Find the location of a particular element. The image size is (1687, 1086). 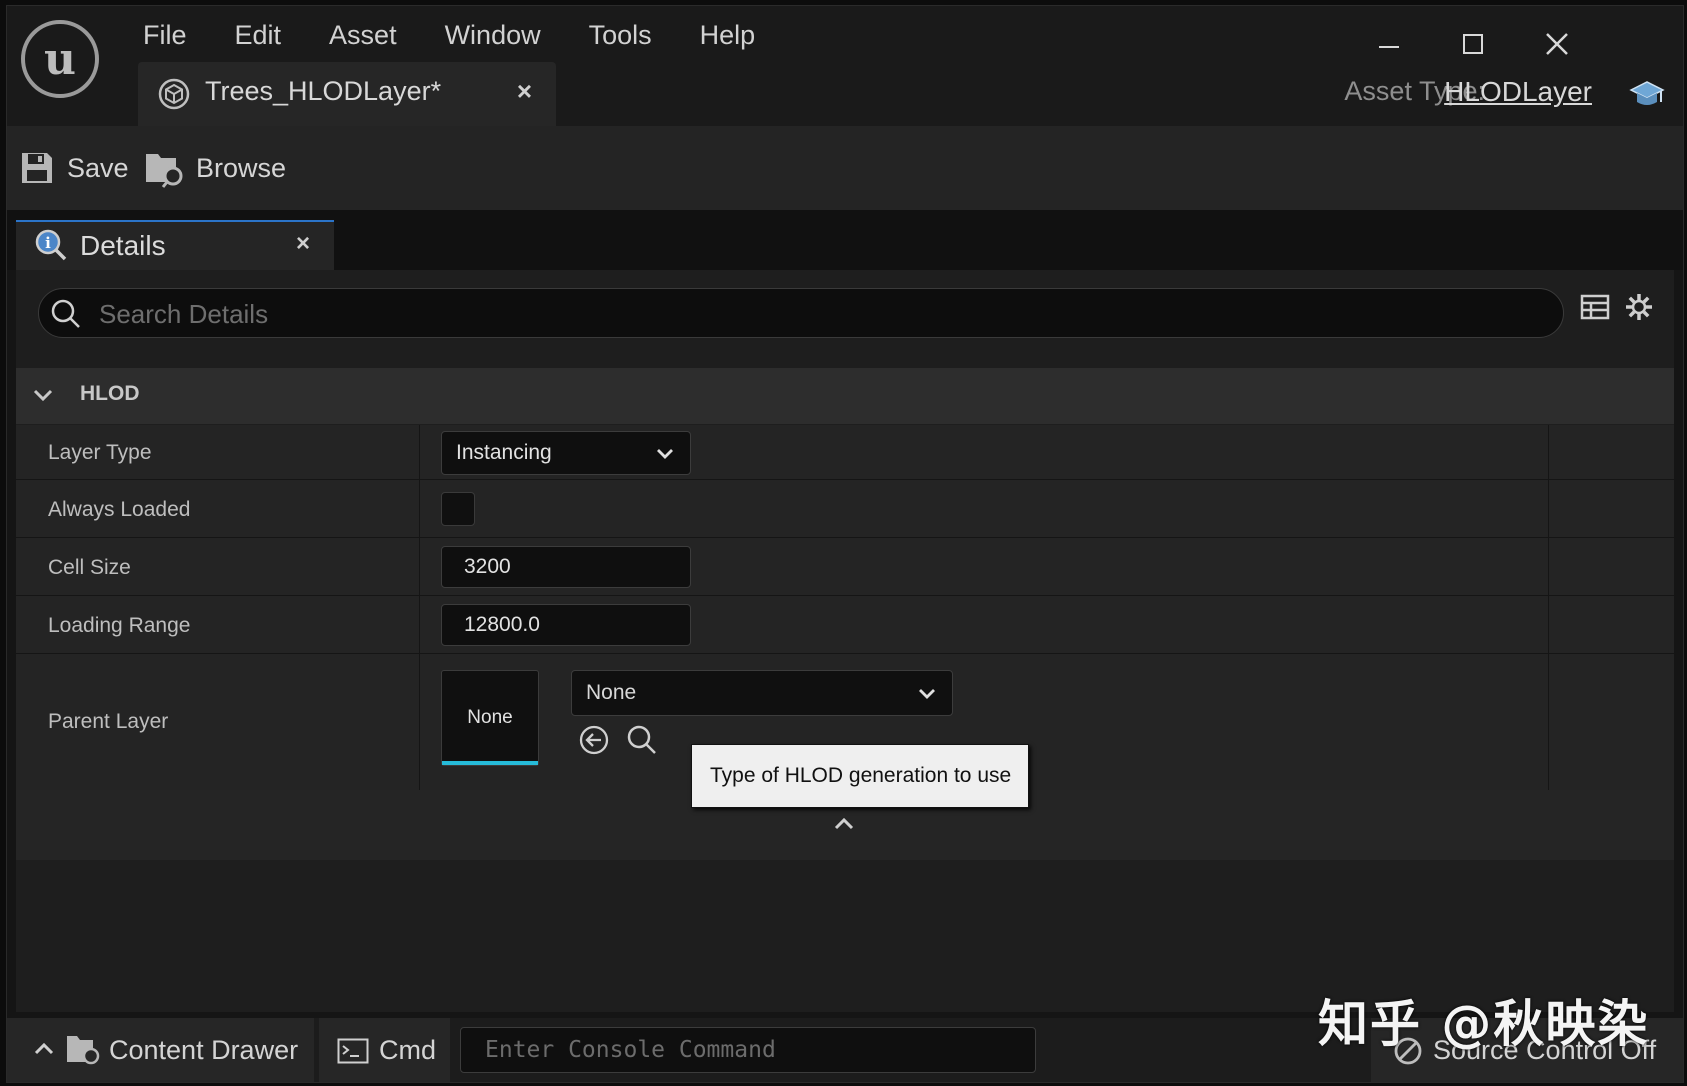

loading-range-value: 12800.0 is located at coordinates (502, 624).